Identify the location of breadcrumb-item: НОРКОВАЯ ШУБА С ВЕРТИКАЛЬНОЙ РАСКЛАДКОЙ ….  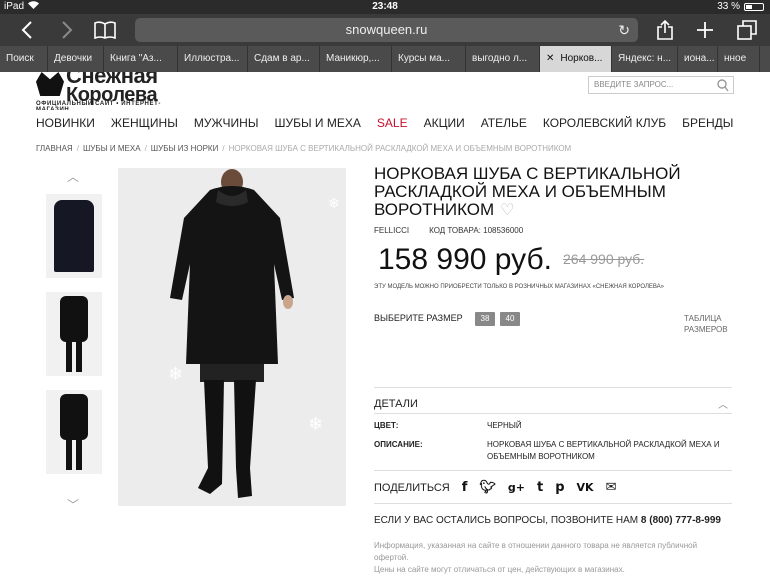
(400, 148).